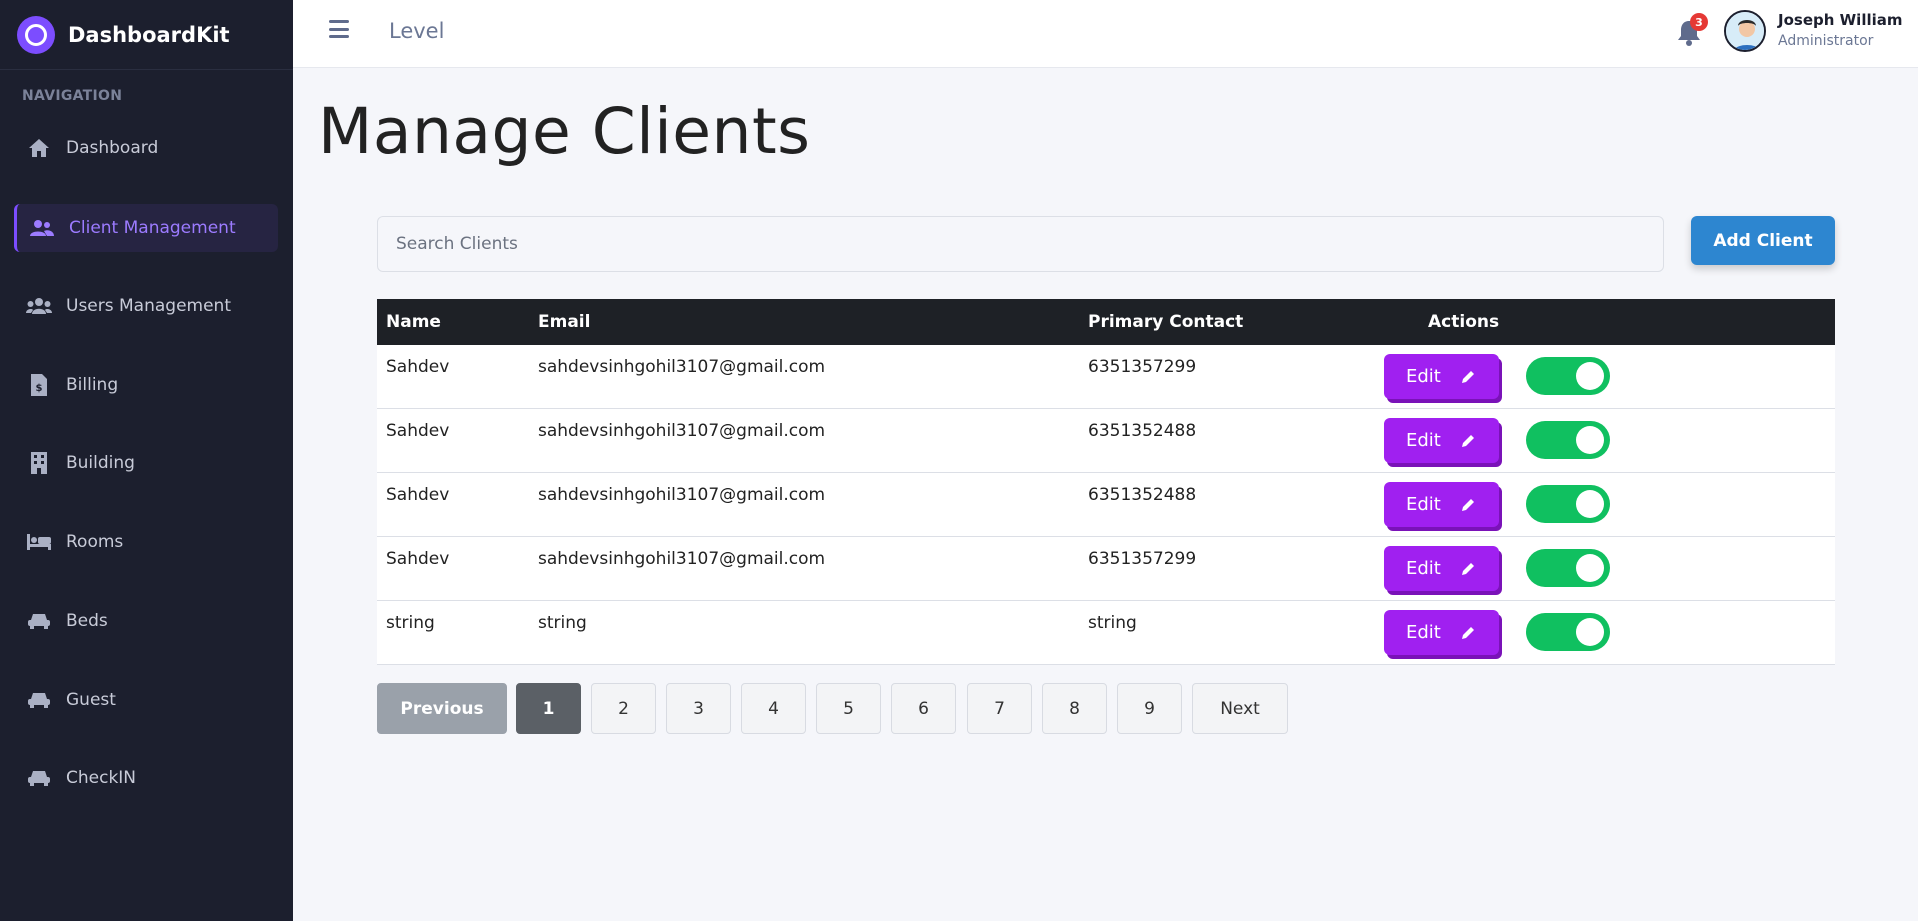 This screenshot has height=921, width=1918. What do you see at coordinates (1149, 708) in the screenshot?
I see `page-9-button: 9` at bounding box center [1149, 708].